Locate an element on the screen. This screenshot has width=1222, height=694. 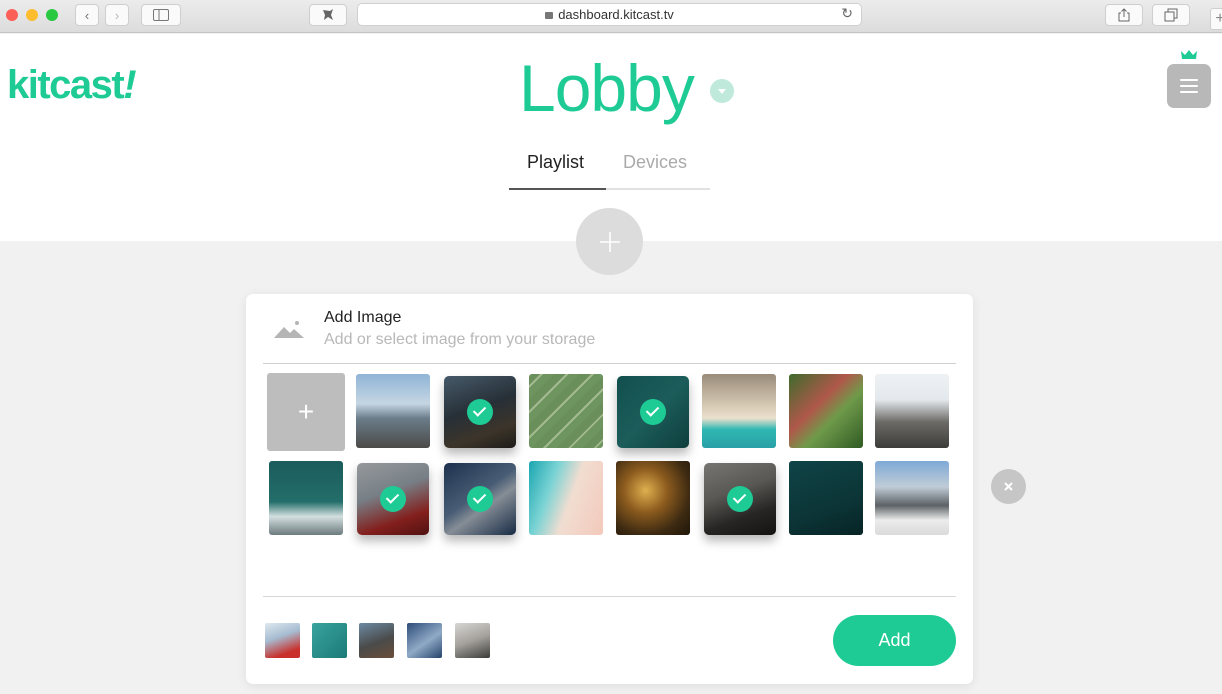
zoom-window-button is located at coordinates (52, 15).